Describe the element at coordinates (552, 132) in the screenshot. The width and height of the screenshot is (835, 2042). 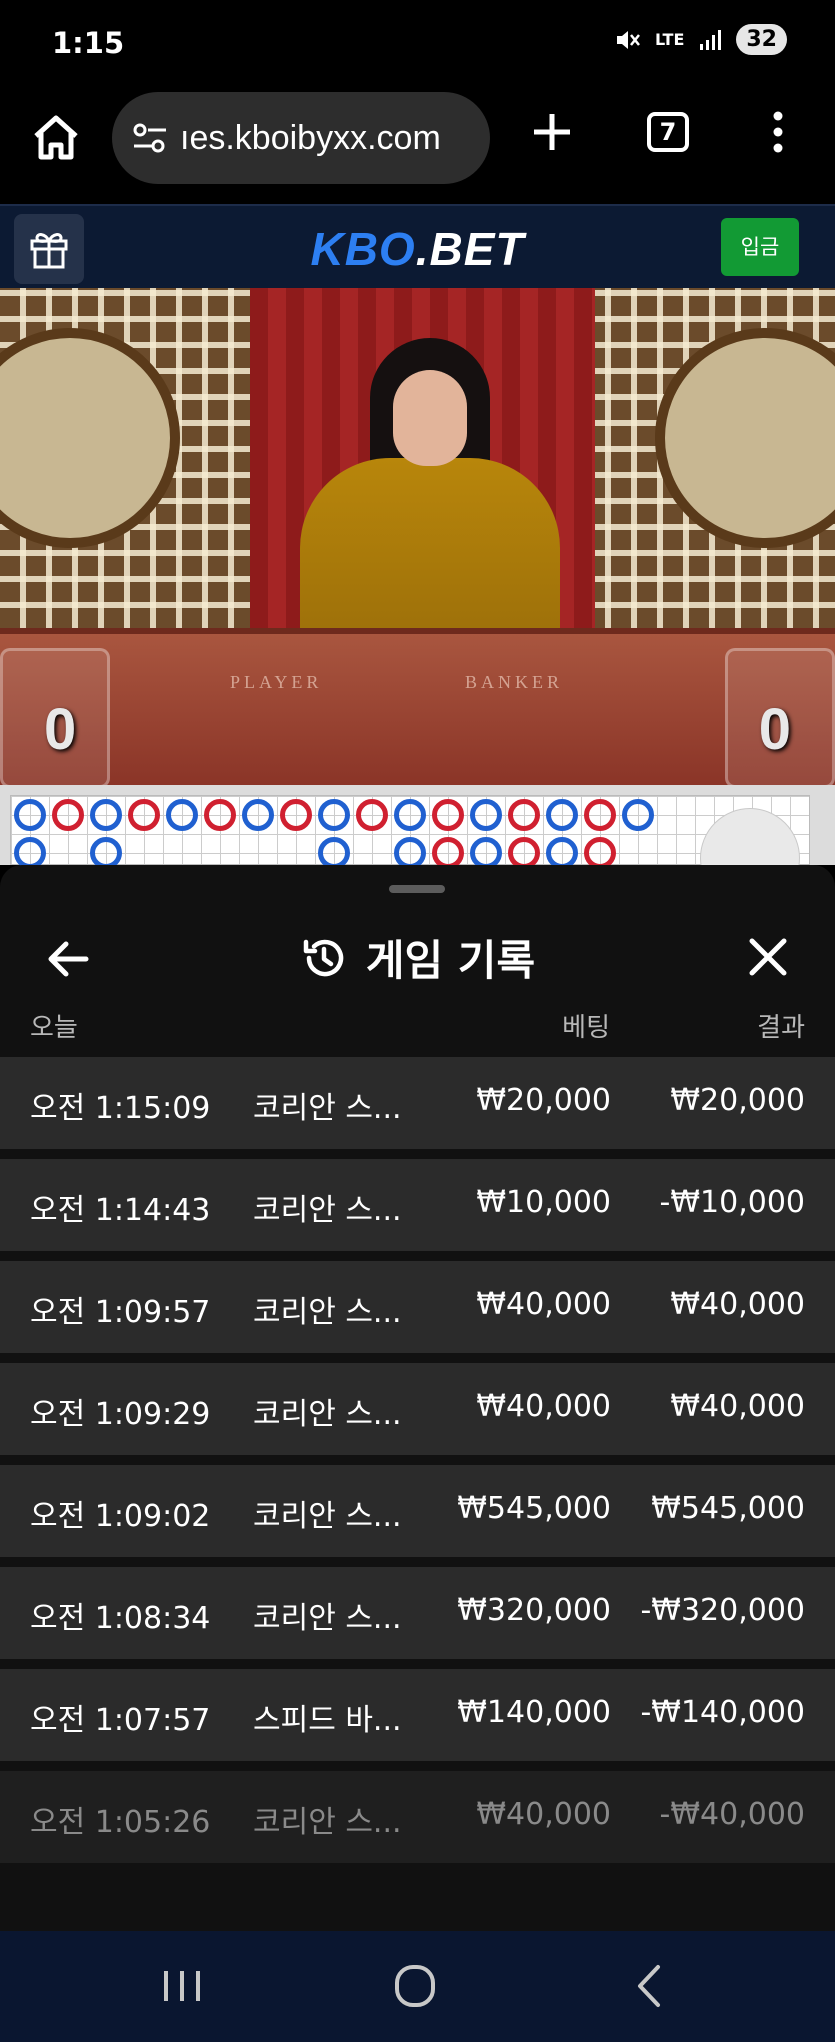
I see `new-tab-icon` at that location.